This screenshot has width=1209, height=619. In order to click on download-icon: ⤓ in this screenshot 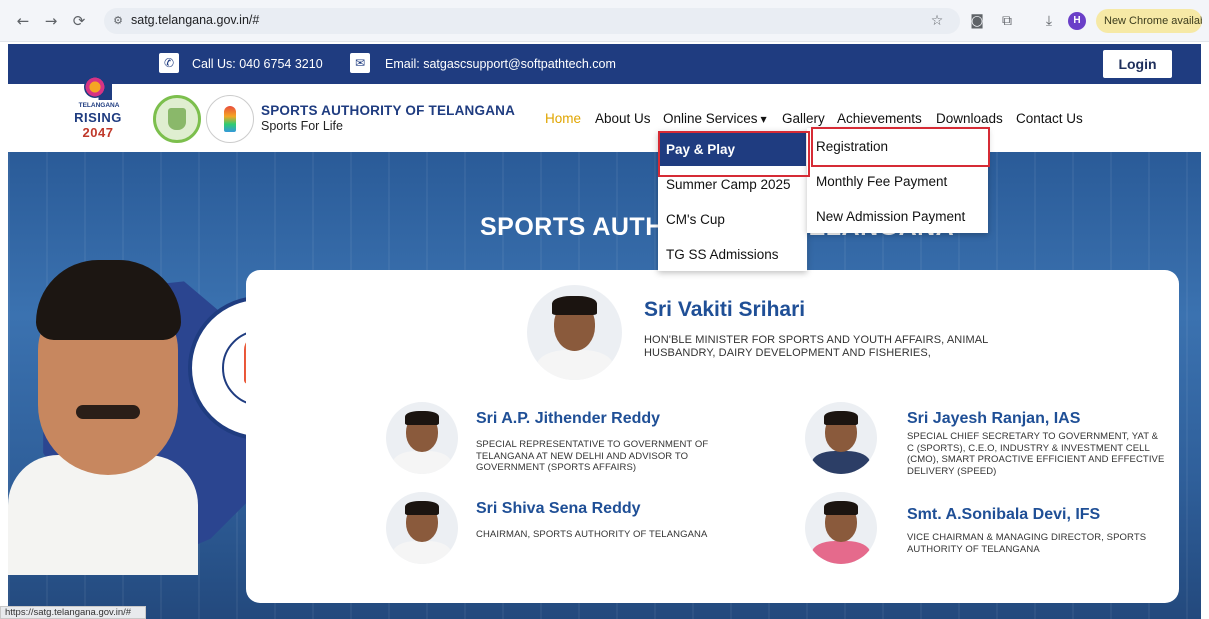, I will do `click(1049, 21)`.